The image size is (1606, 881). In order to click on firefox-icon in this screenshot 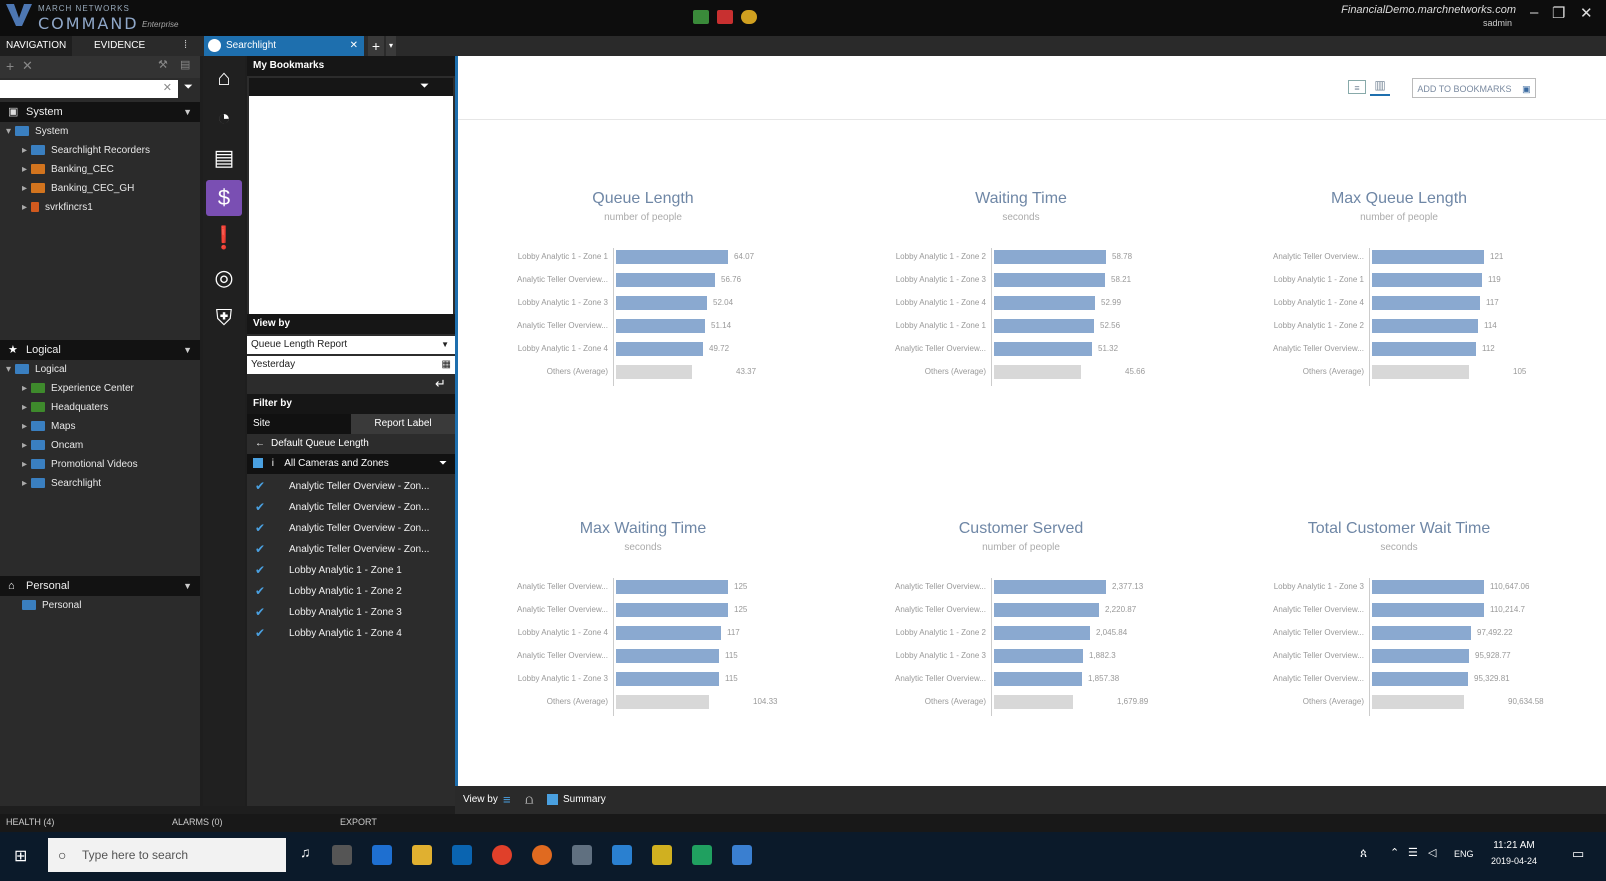, I will do `click(542, 855)`.